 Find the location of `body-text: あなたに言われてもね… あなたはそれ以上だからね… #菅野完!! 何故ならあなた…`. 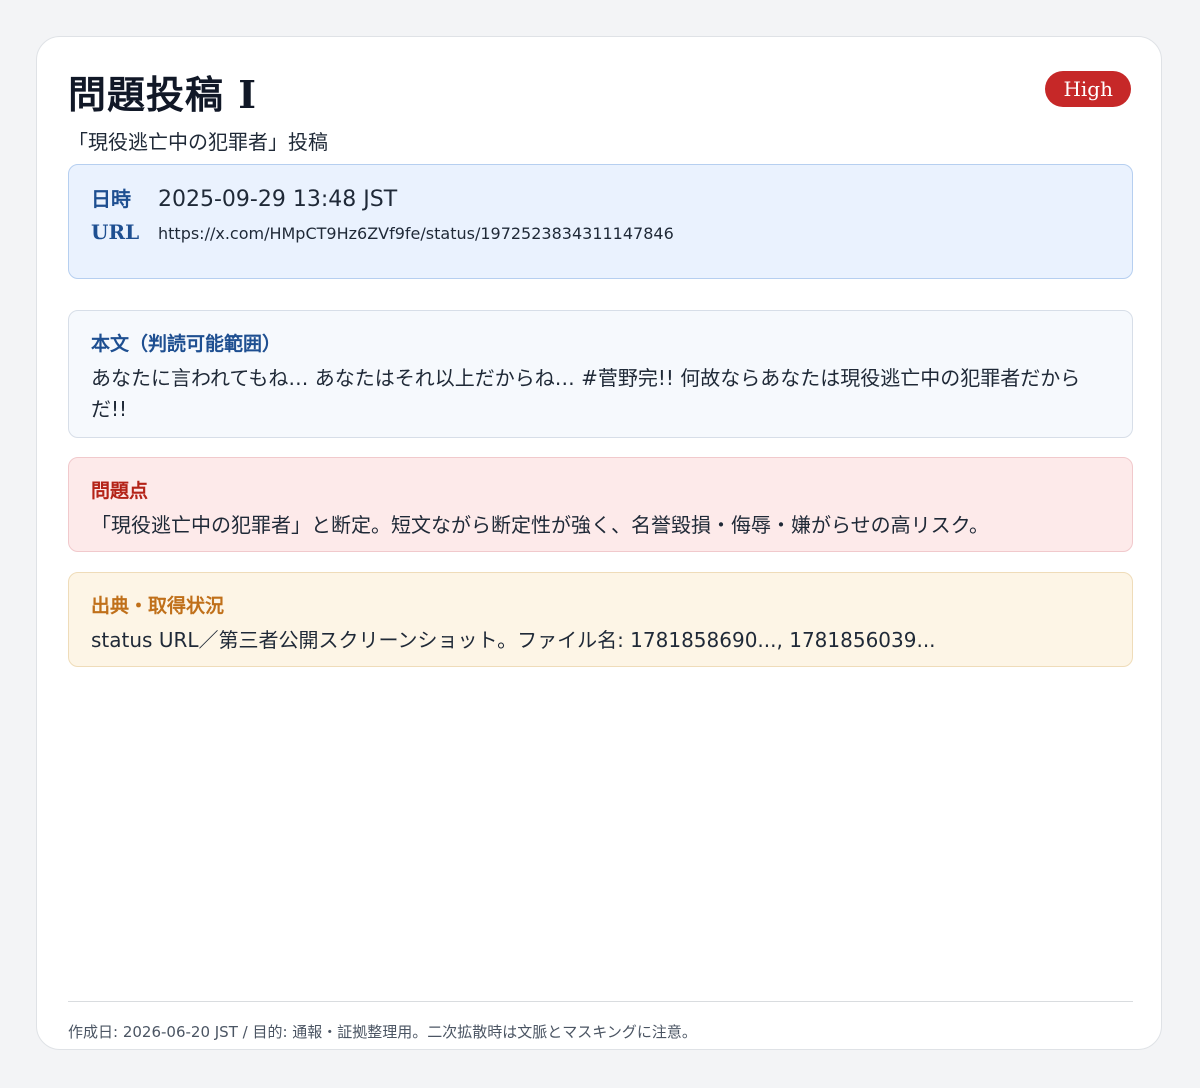

body-text: あなたに言われてもね… あなたはそれ以上だからね… #菅野完!! 何故ならあなた… is located at coordinates (586, 393).